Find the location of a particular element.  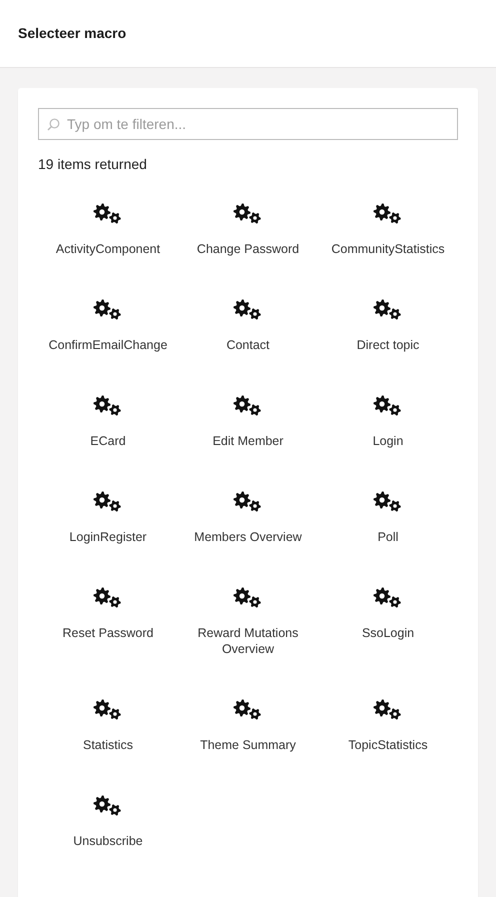

macro-item: Unsubscribe is located at coordinates (108, 833).